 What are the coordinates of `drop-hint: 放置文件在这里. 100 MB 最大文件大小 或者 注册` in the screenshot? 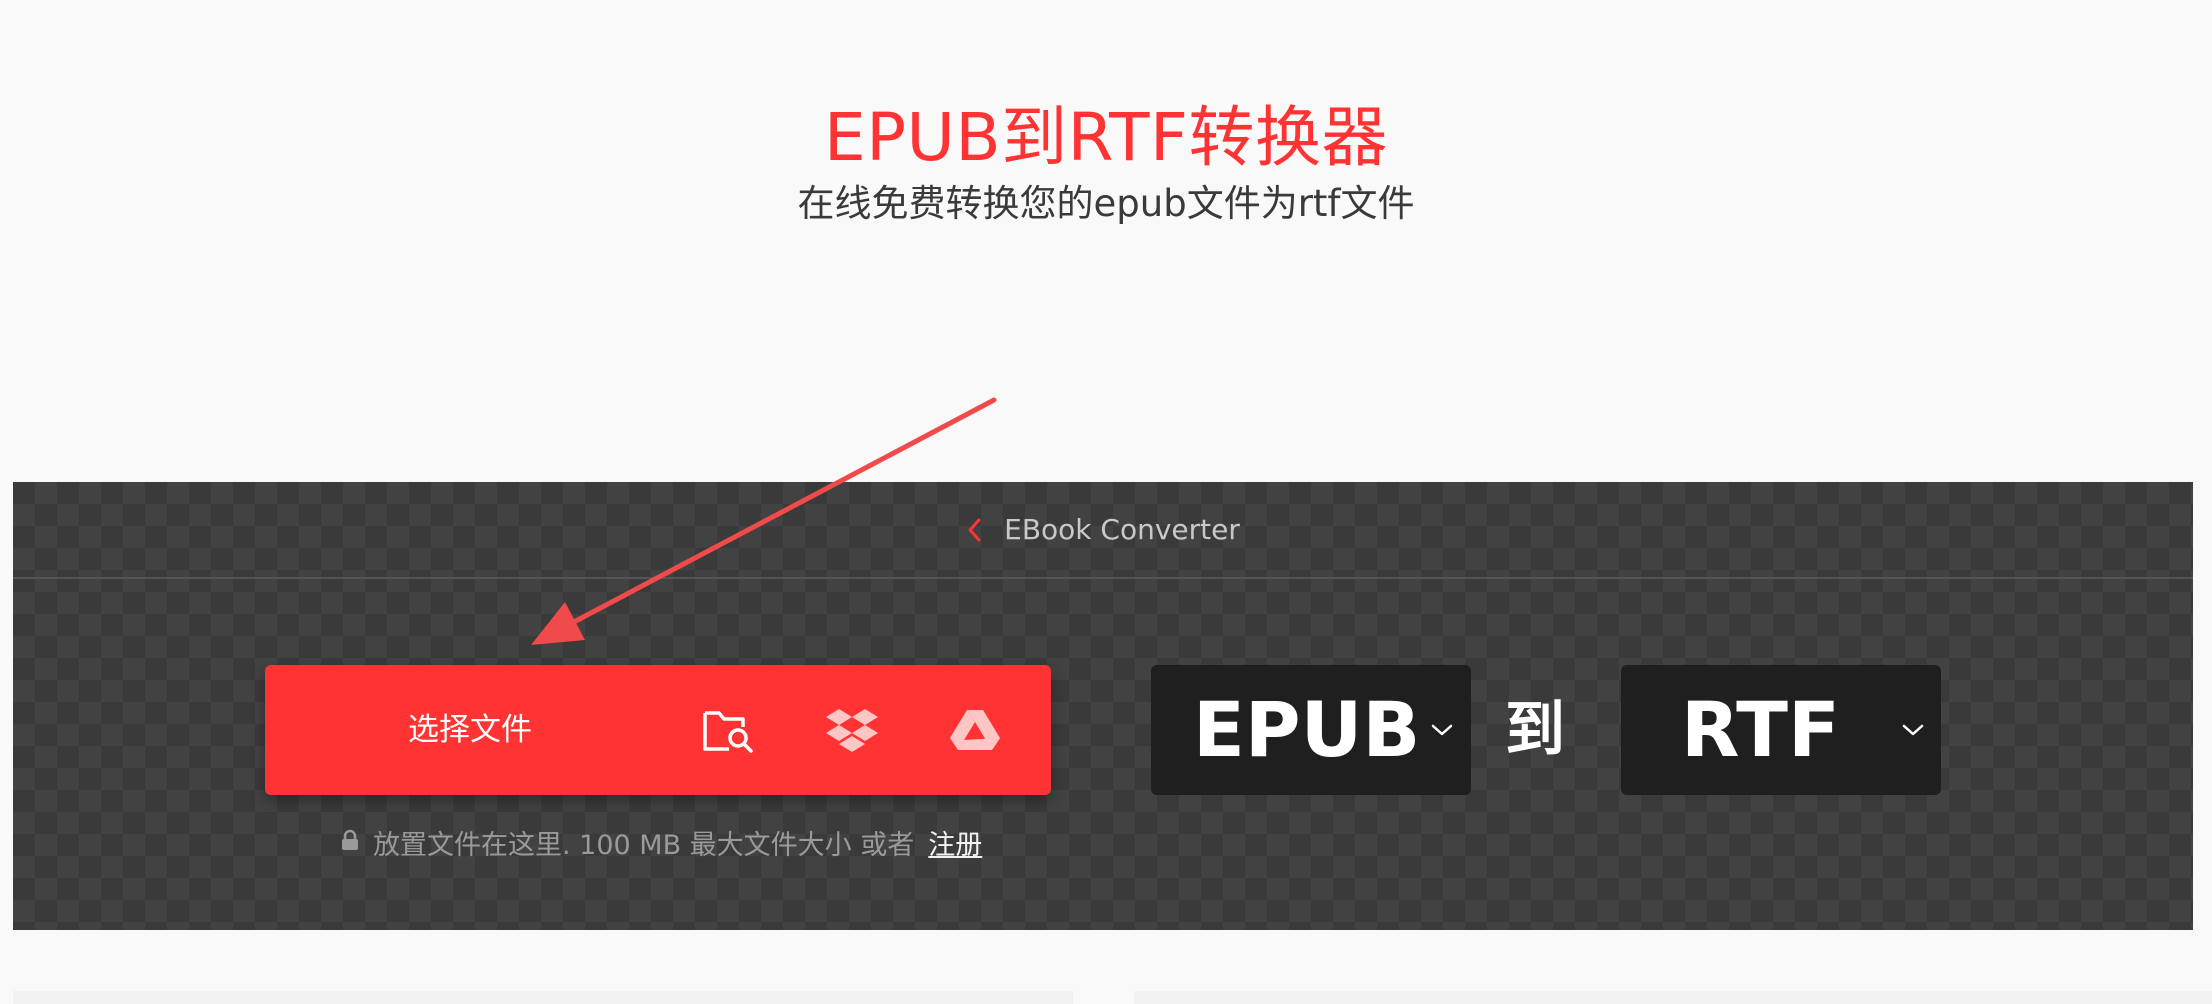 It's located at (661, 842).